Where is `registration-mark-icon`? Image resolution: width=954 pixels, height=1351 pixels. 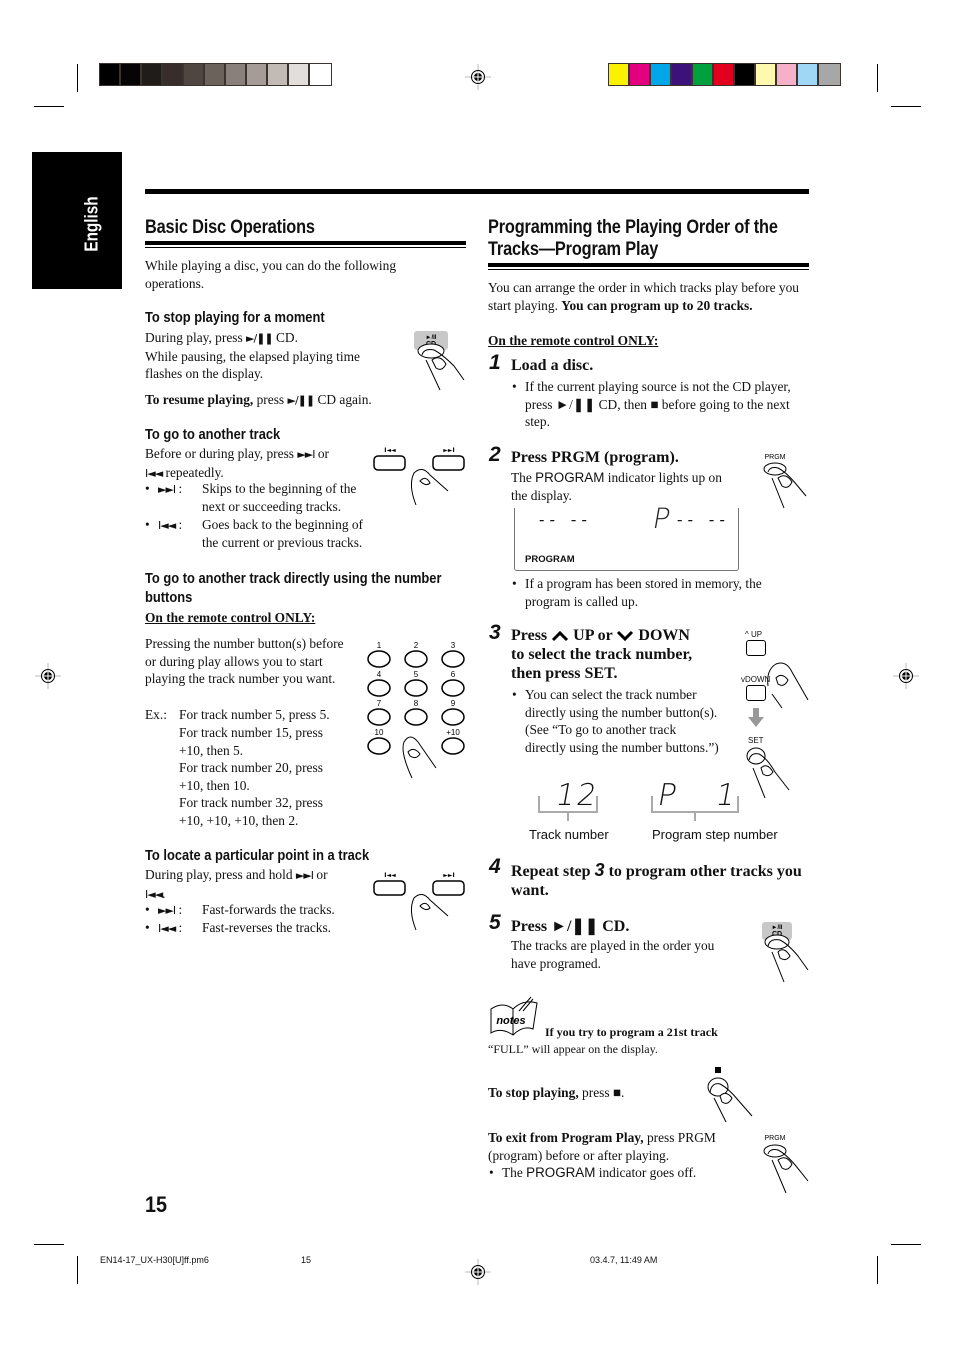 registration-mark-icon is located at coordinates (478, 1272).